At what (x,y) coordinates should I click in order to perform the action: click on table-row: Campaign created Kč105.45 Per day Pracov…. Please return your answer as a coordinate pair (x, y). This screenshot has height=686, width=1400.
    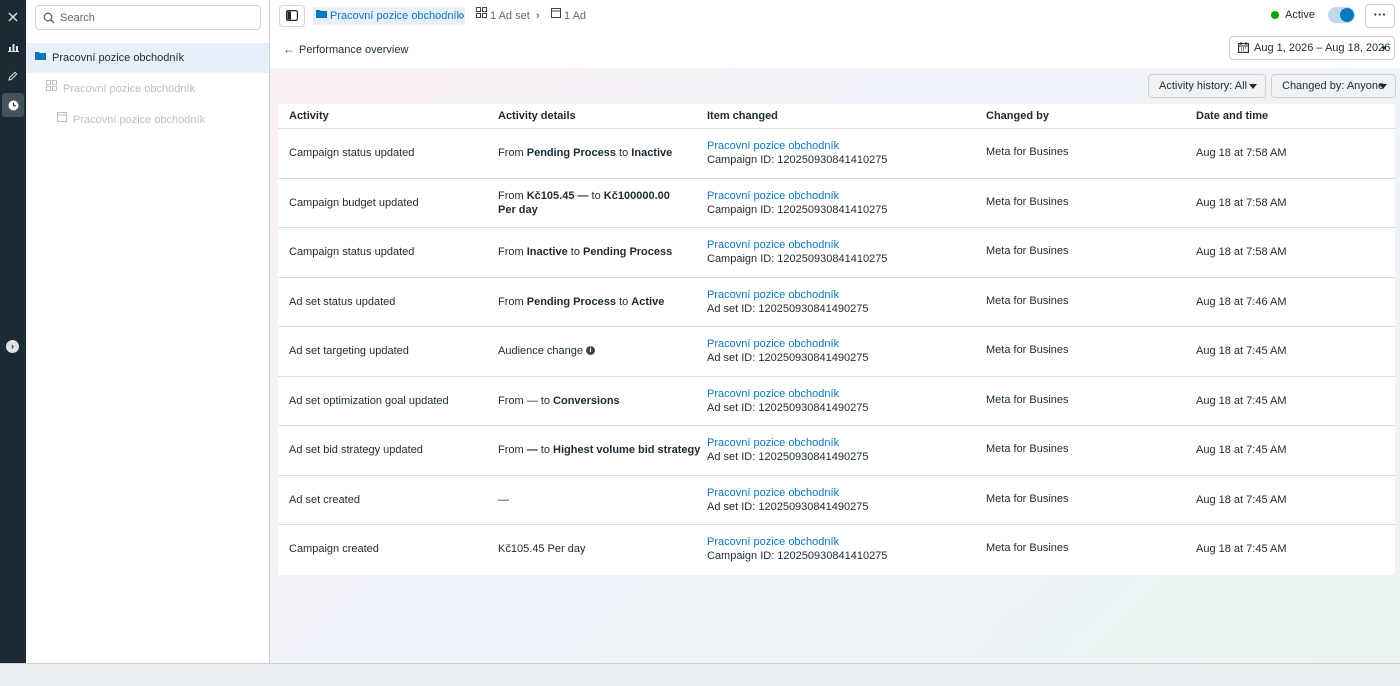
    Looking at the image, I should click on (836, 550).